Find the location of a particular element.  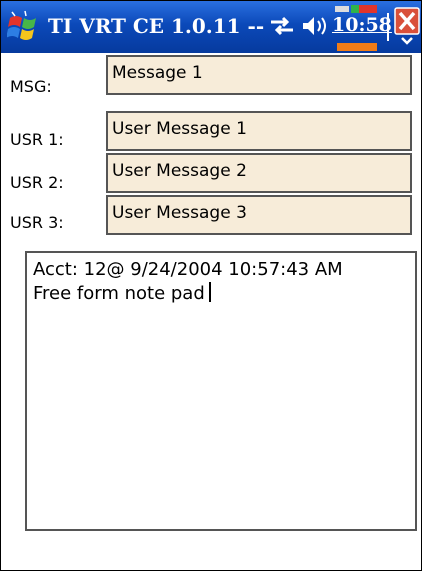

text-caret is located at coordinates (209, 292).